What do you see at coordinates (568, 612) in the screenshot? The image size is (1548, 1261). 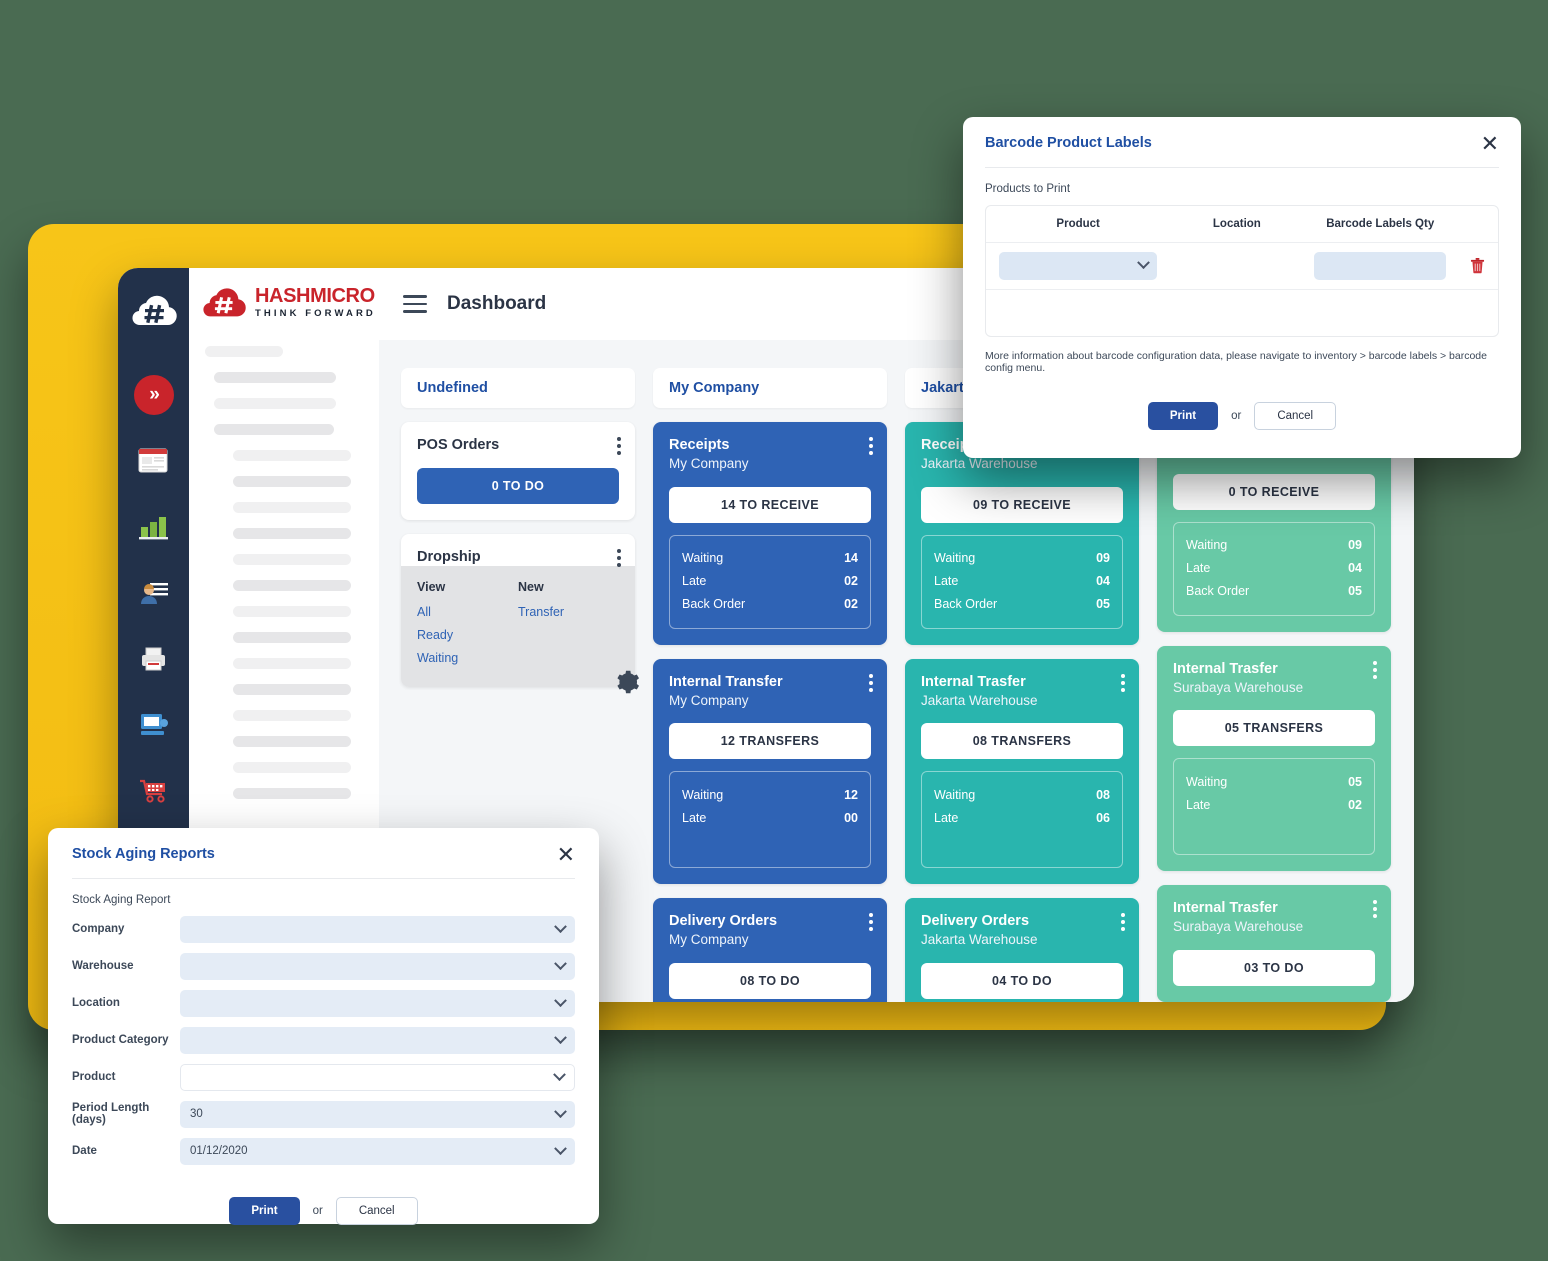 I see `new-link: Transfer` at bounding box center [568, 612].